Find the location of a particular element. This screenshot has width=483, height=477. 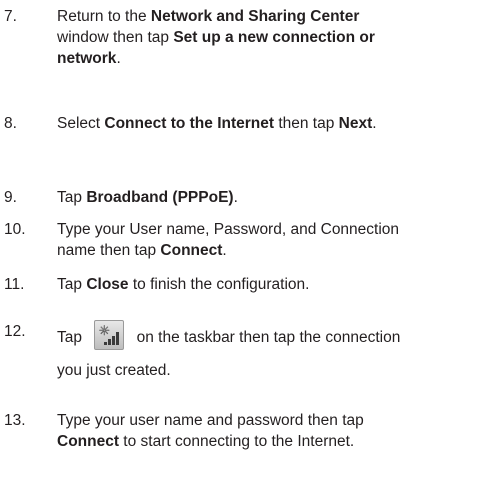

bold-term: Set up a new connection or is located at coordinates (274, 37).